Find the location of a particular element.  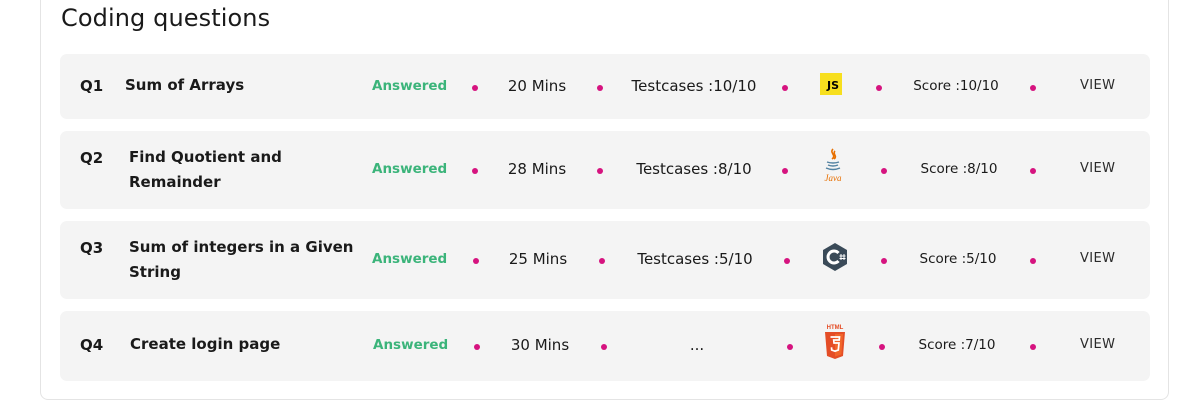

score: Score :5/10 is located at coordinates (958, 259).